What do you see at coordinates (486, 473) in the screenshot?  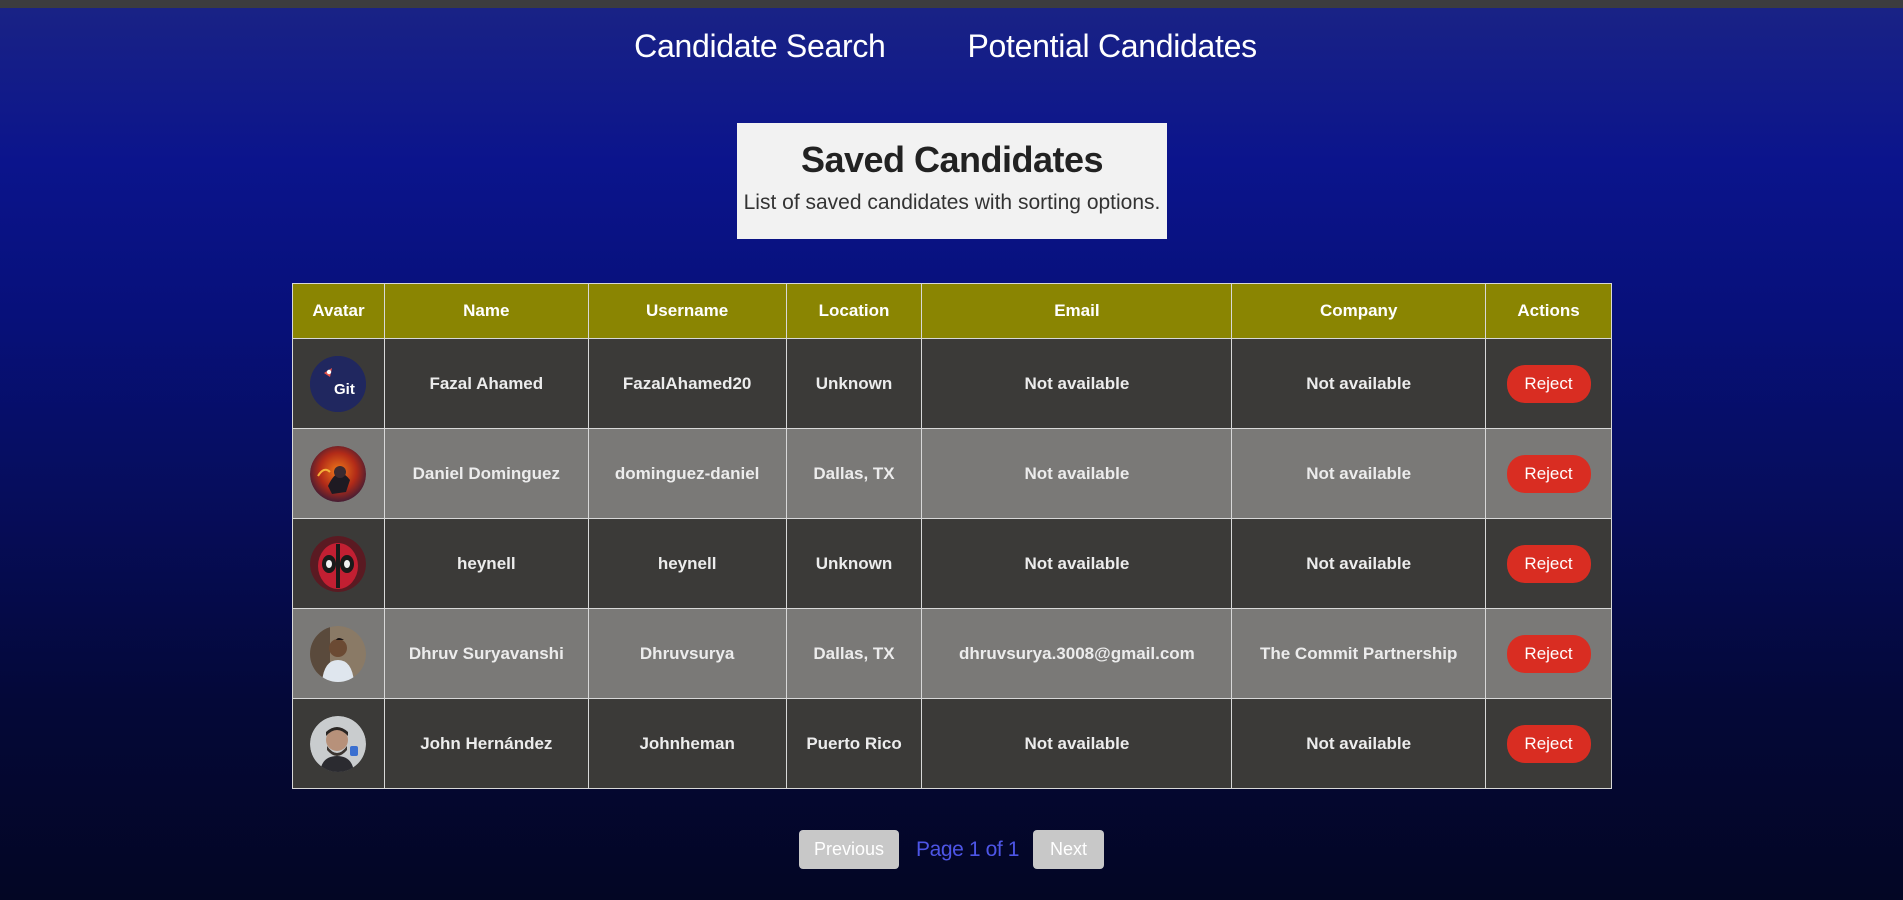 I see `candidate-name: Daniel Dominguez` at bounding box center [486, 473].